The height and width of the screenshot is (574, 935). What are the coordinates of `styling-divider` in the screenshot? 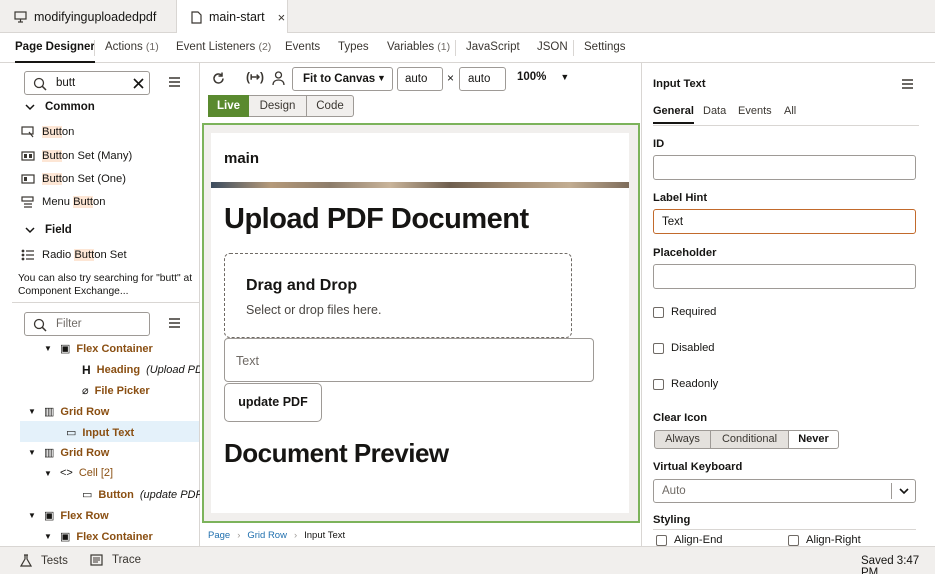 It's located at (784, 529).